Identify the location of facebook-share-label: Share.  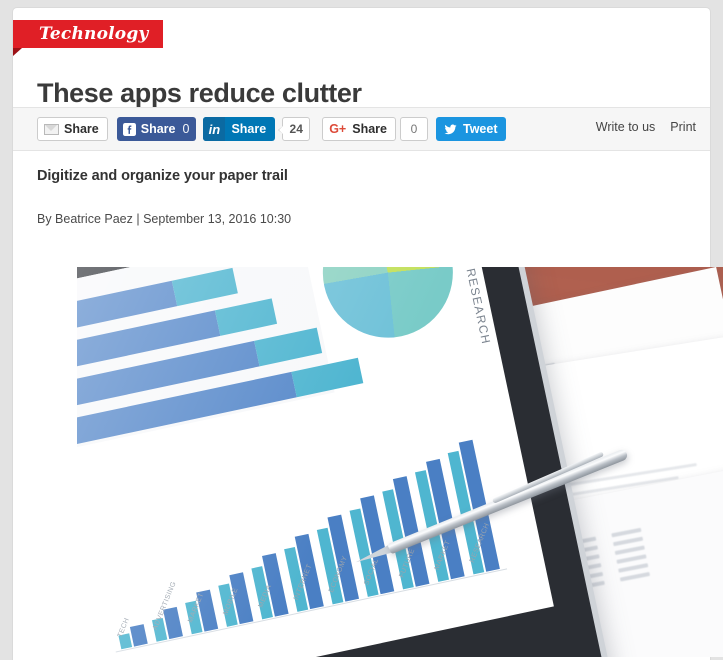
(158, 129).